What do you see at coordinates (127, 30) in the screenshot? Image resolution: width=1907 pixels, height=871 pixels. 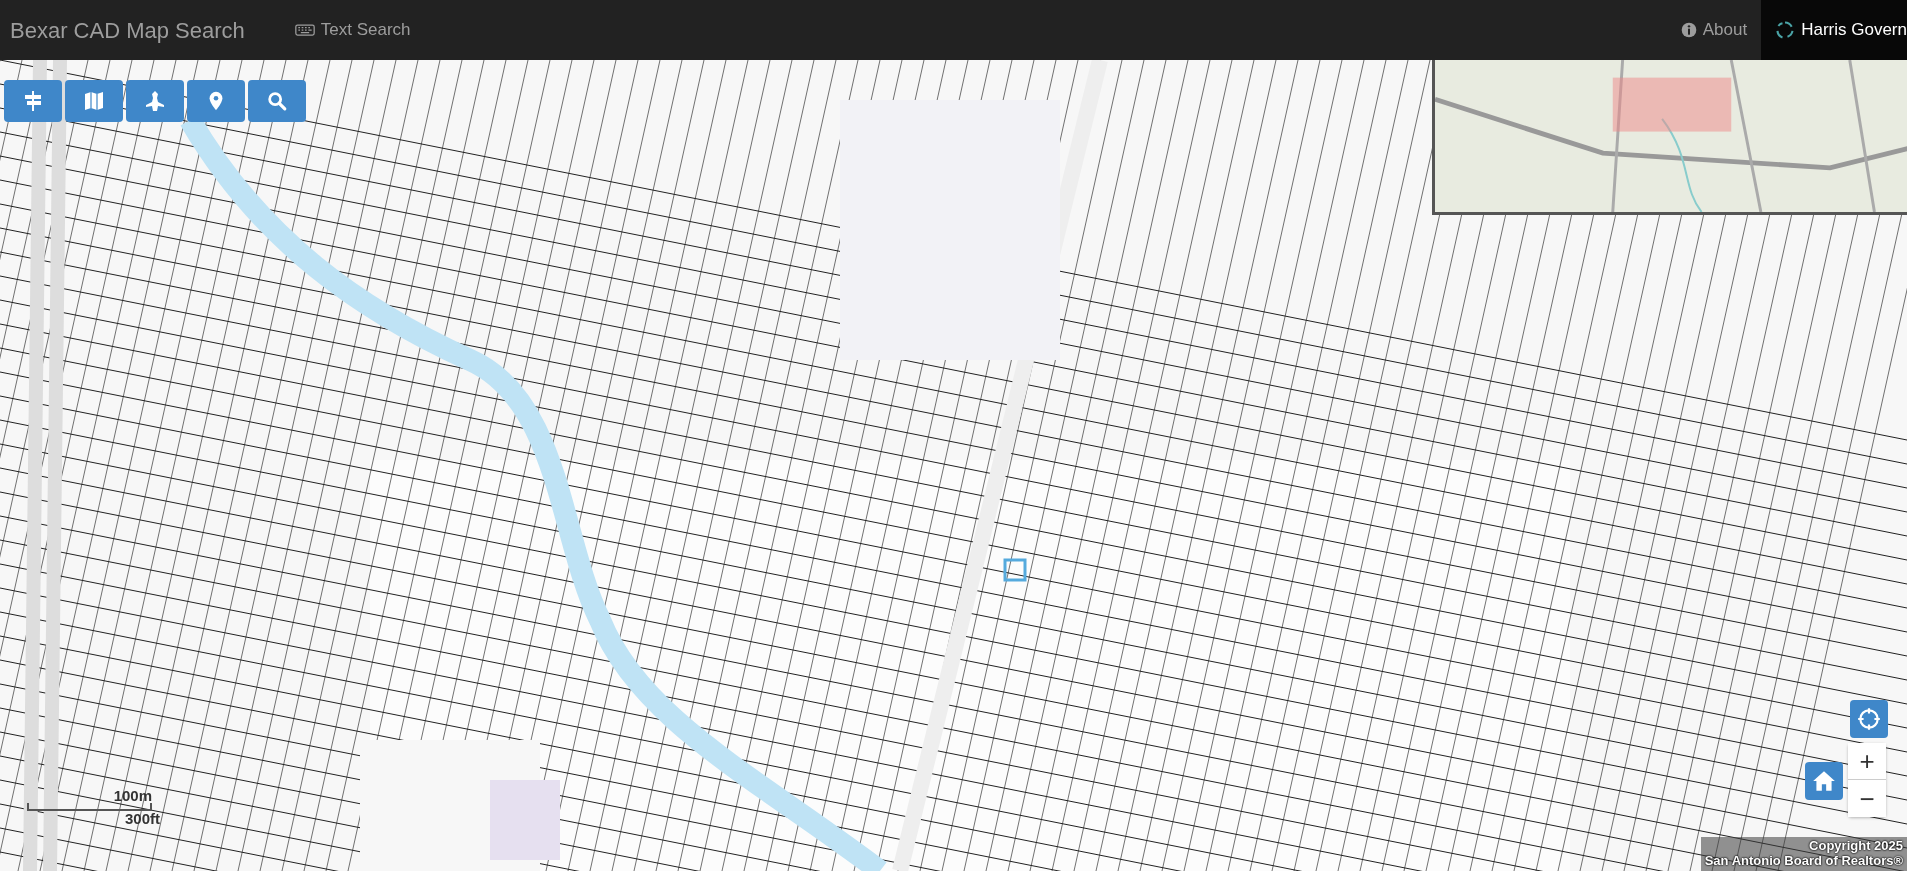 I see `app-title: Bexar CAD Map Search` at bounding box center [127, 30].